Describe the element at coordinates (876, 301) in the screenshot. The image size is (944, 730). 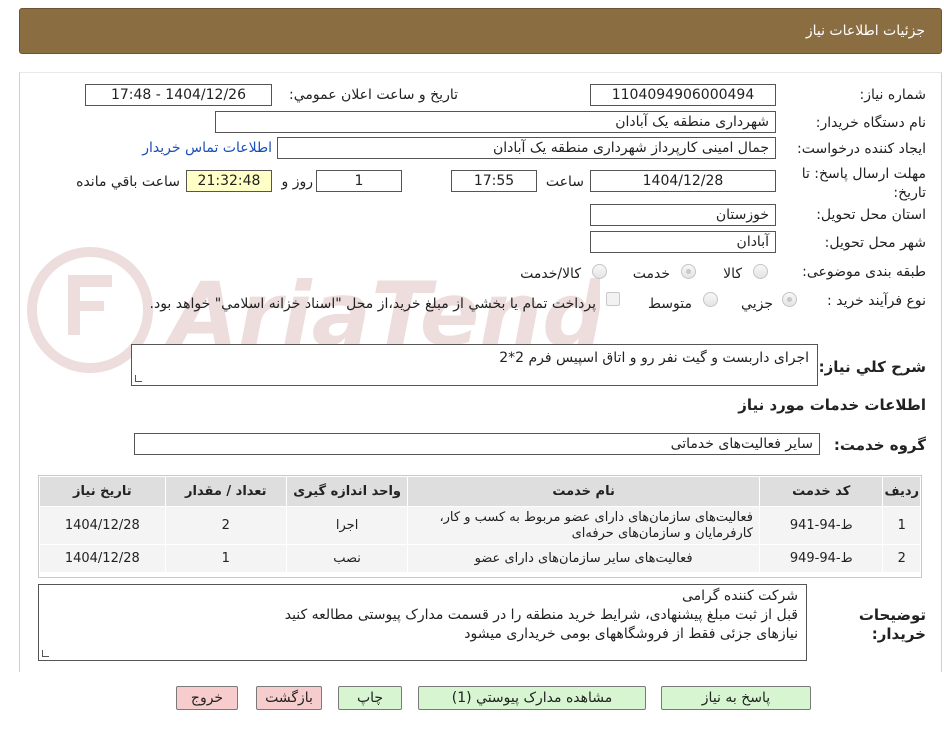
I see `process-type-label: نوع فرآیند خرید :` at that location.